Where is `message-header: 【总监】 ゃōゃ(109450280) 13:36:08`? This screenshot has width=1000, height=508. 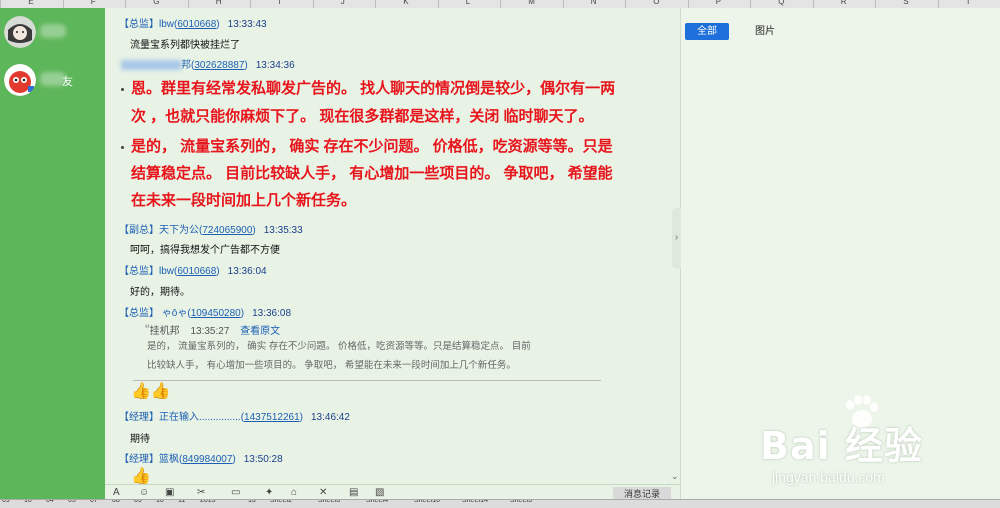 message-header: 【总监】 ゃōゃ(109450280) 13:36:08 is located at coordinates (205, 313).